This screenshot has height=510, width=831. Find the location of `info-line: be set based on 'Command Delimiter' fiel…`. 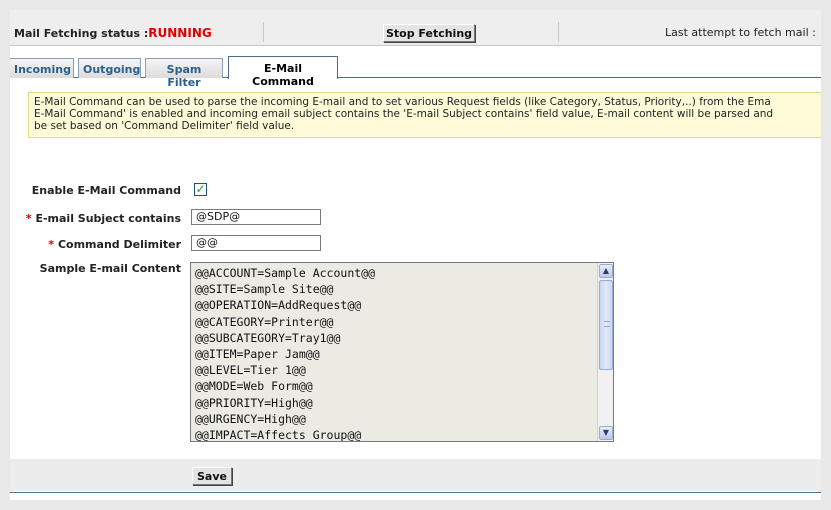

info-line: be set based on 'Command Delimiter' fiel… is located at coordinates (164, 126).